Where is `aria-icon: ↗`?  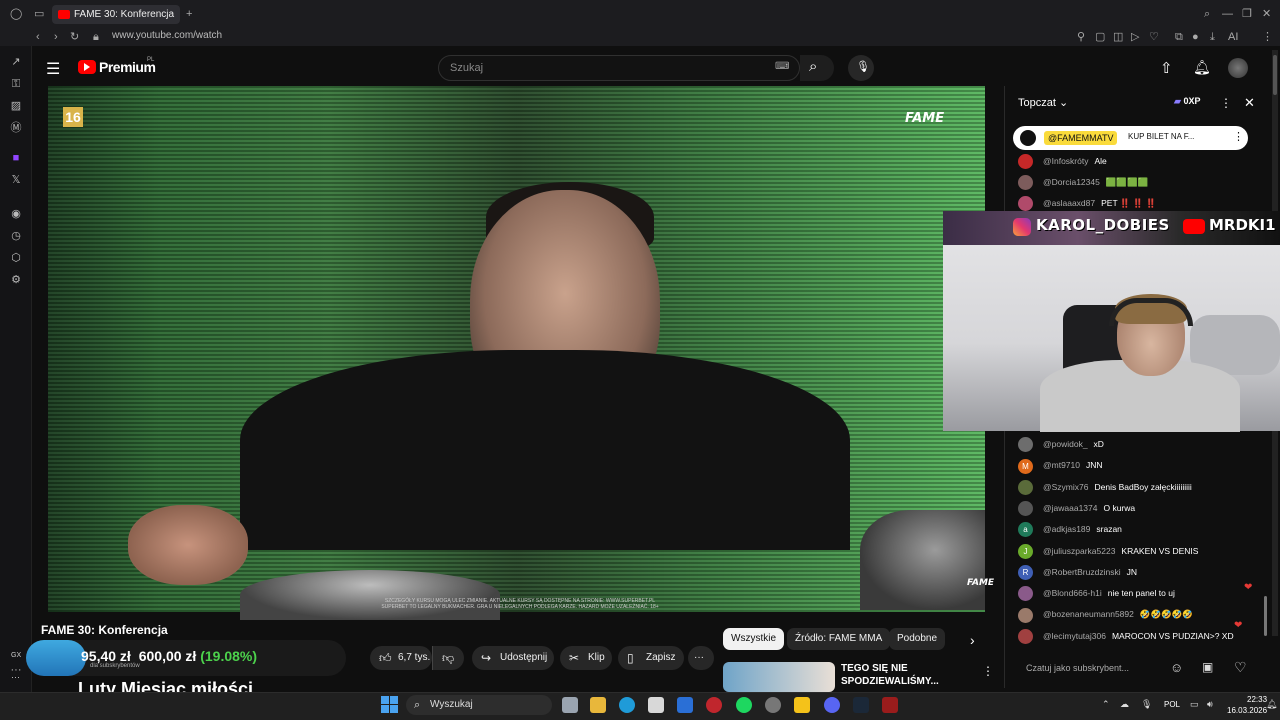
aria-icon: ↗ is located at coordinates (16, 62).